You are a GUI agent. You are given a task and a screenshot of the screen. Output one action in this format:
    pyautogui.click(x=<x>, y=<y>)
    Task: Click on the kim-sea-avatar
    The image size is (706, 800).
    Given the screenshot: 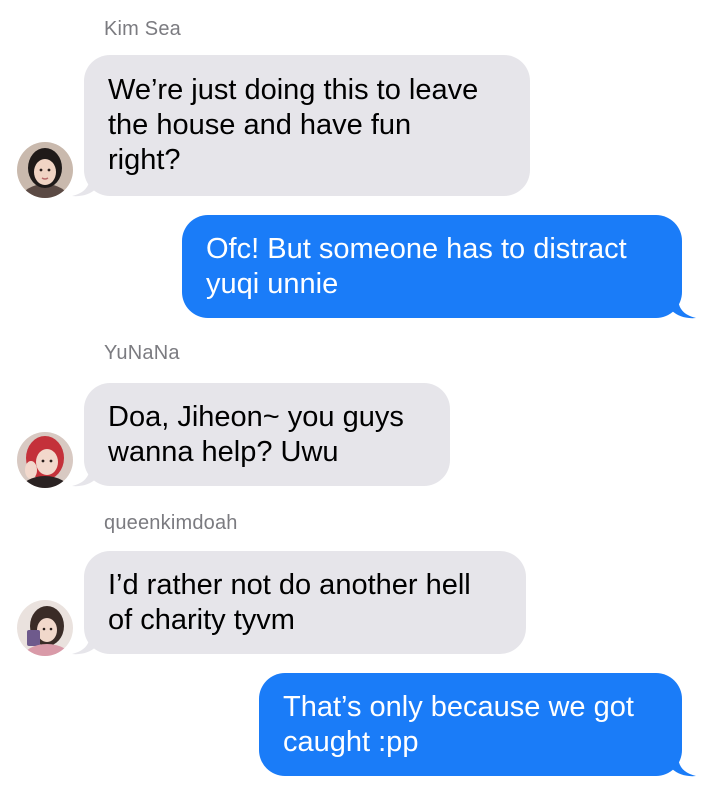 What is the action you would take?
    pyautogui.click(x=45, y=170)
    